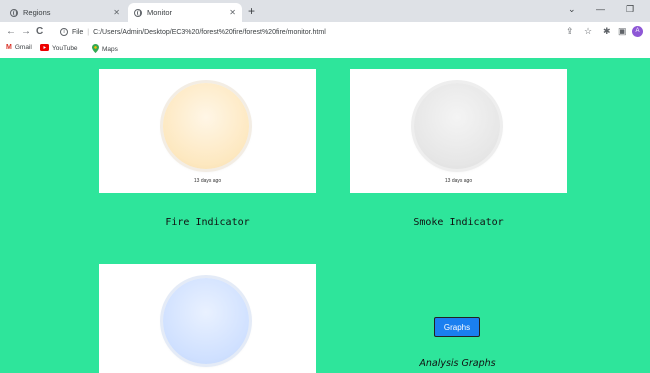 The height and width of the screenshot is (373, 650). I want to click on minimize-icon: —, so click(600, 9).